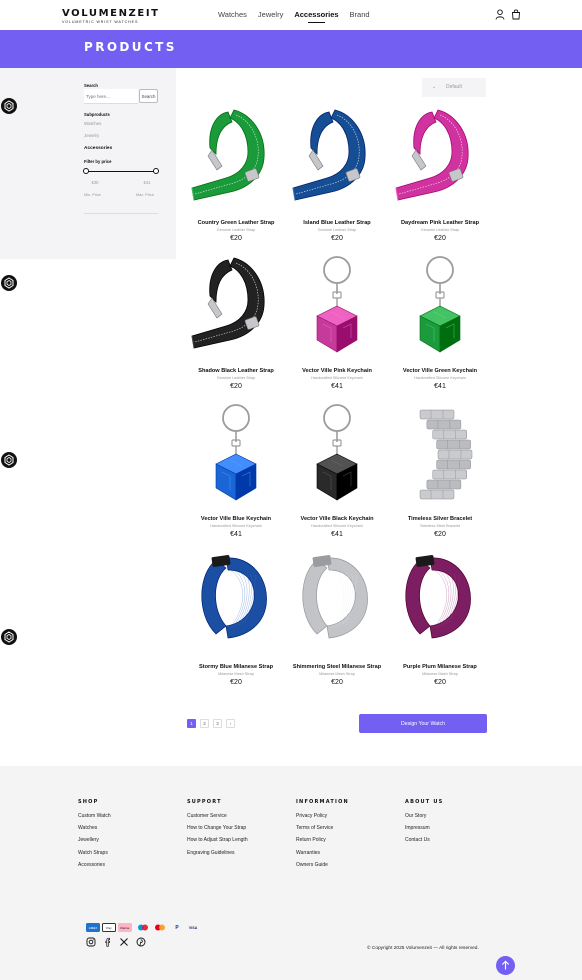 Image resolution: width=582 pixels, height=980 pixels. I want to click on footer-link: Terms of Service, so click(322, 828).